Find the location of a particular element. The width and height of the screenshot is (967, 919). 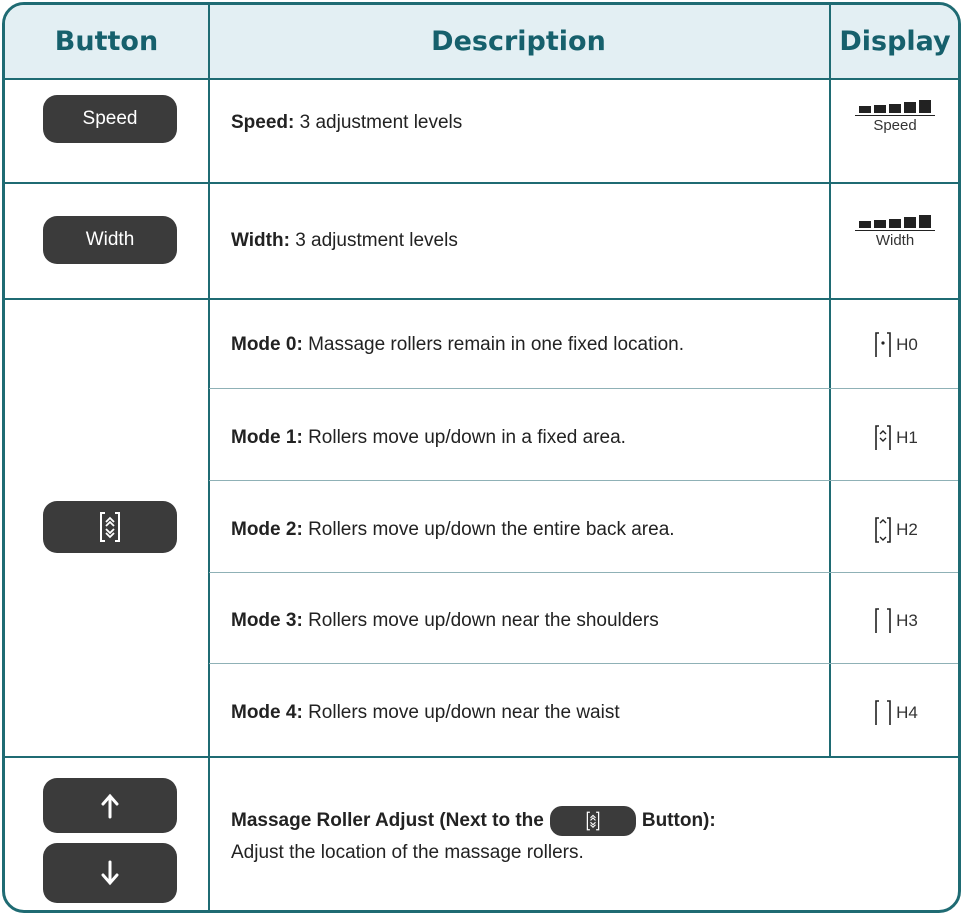

speed-display-label: Speed is located at coordinates (895, 124).